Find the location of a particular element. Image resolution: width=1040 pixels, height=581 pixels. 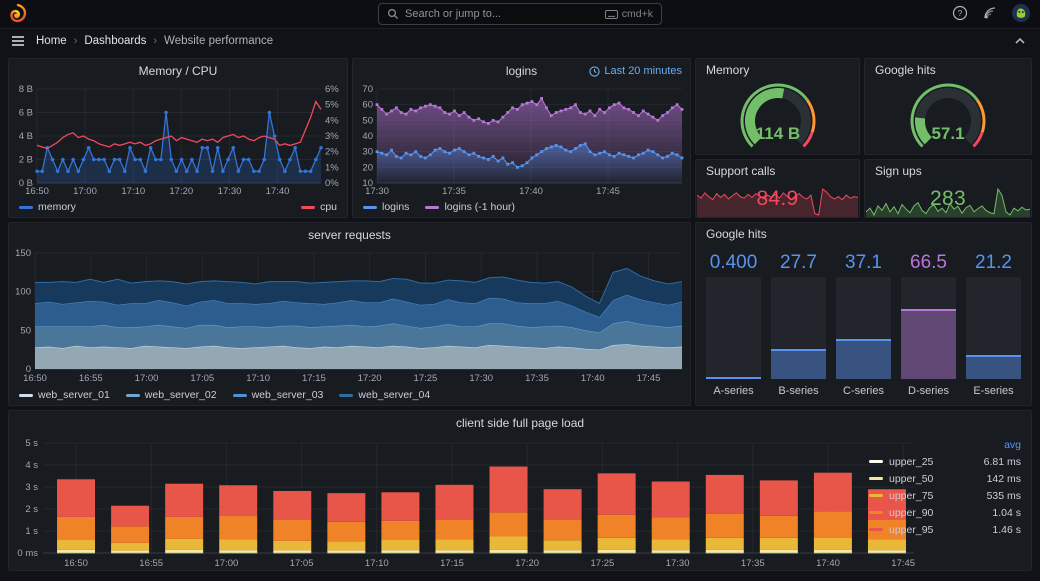

legend-item-server-1: web_server_02 is located at coordinates (171, 395).